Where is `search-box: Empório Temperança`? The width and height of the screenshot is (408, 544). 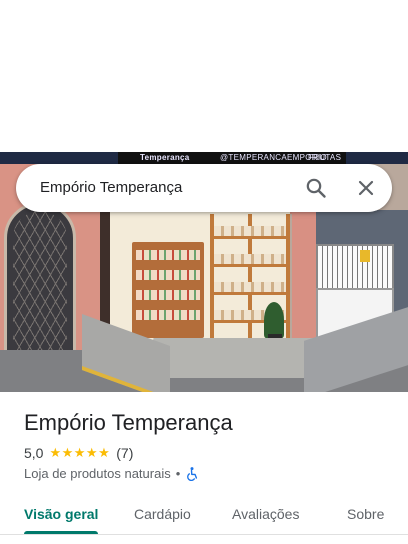
search-box: Empório Temperança is located at coordinates (204, 188).